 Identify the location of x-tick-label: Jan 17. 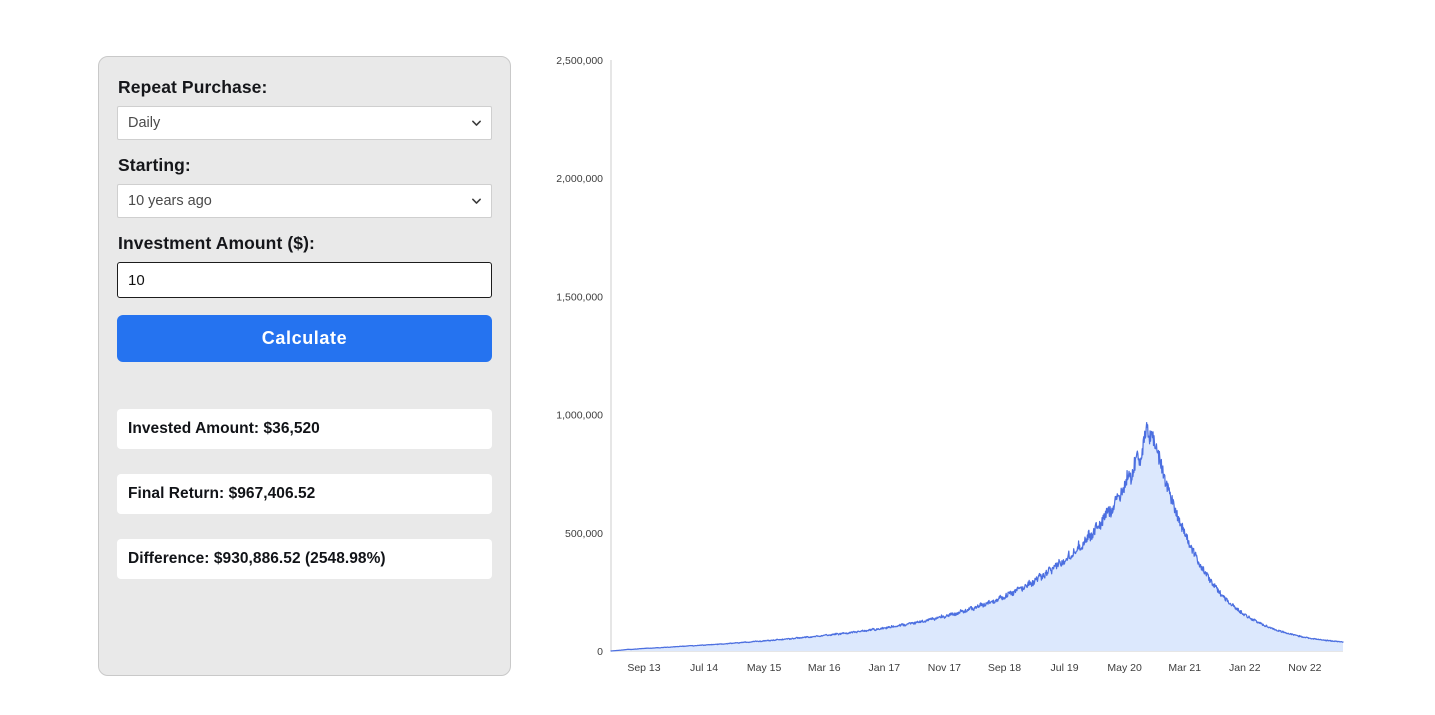
(885, 668).